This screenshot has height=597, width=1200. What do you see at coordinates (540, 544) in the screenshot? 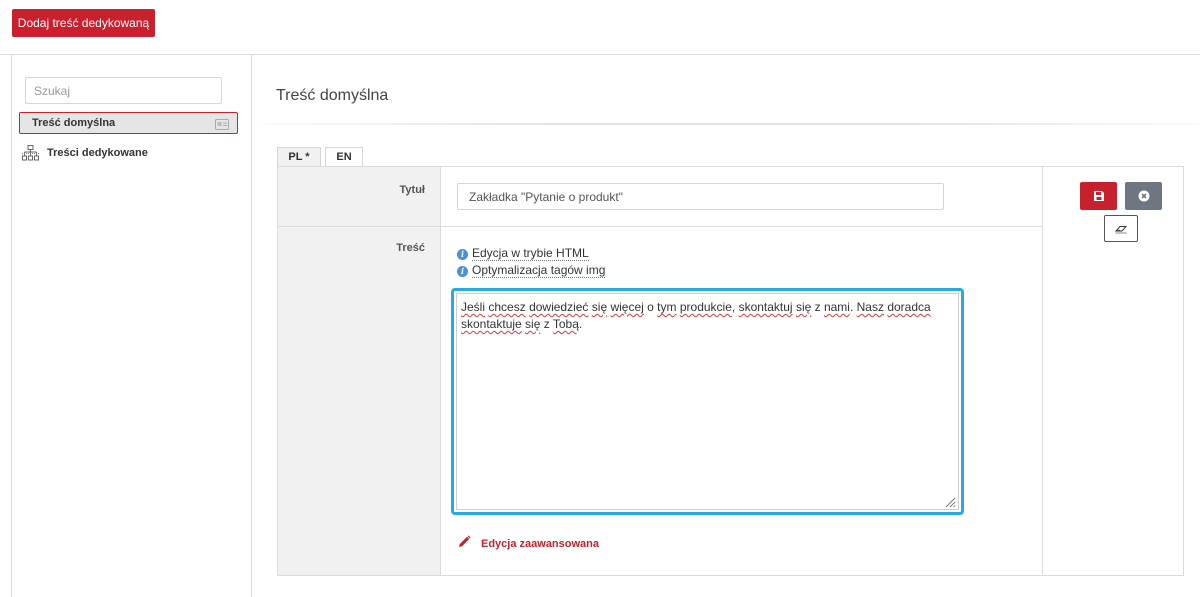
I see `advanced-edit-label: Edycja zaawansowana` at bounding box center [540, 544].